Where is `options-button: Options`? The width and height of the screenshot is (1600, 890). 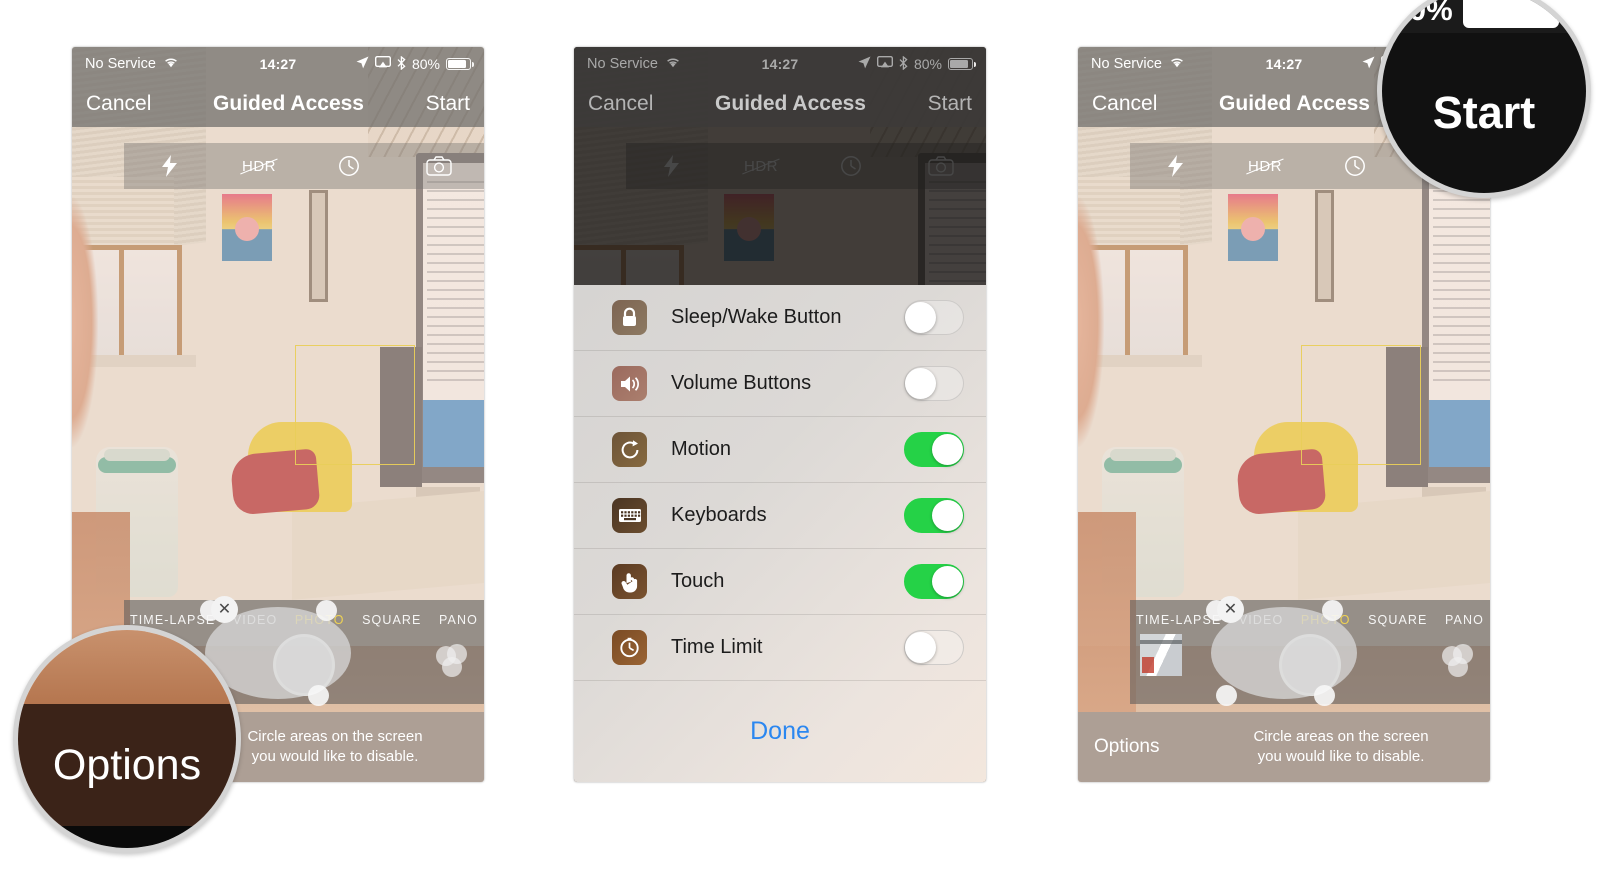
options-button: Options is located at coordinates (1142, 747).